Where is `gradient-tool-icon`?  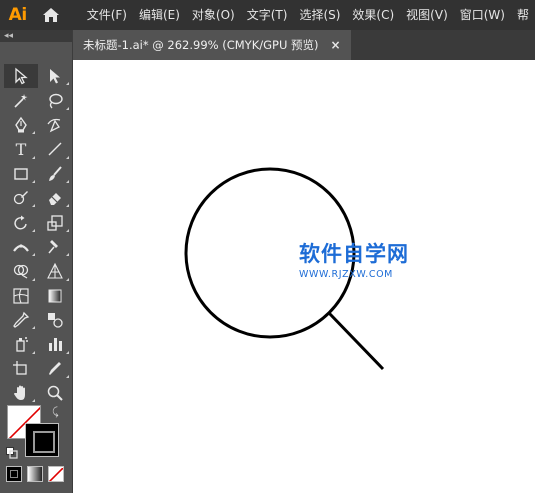
gradient-tool-icon is located at coordinates (55, 296).